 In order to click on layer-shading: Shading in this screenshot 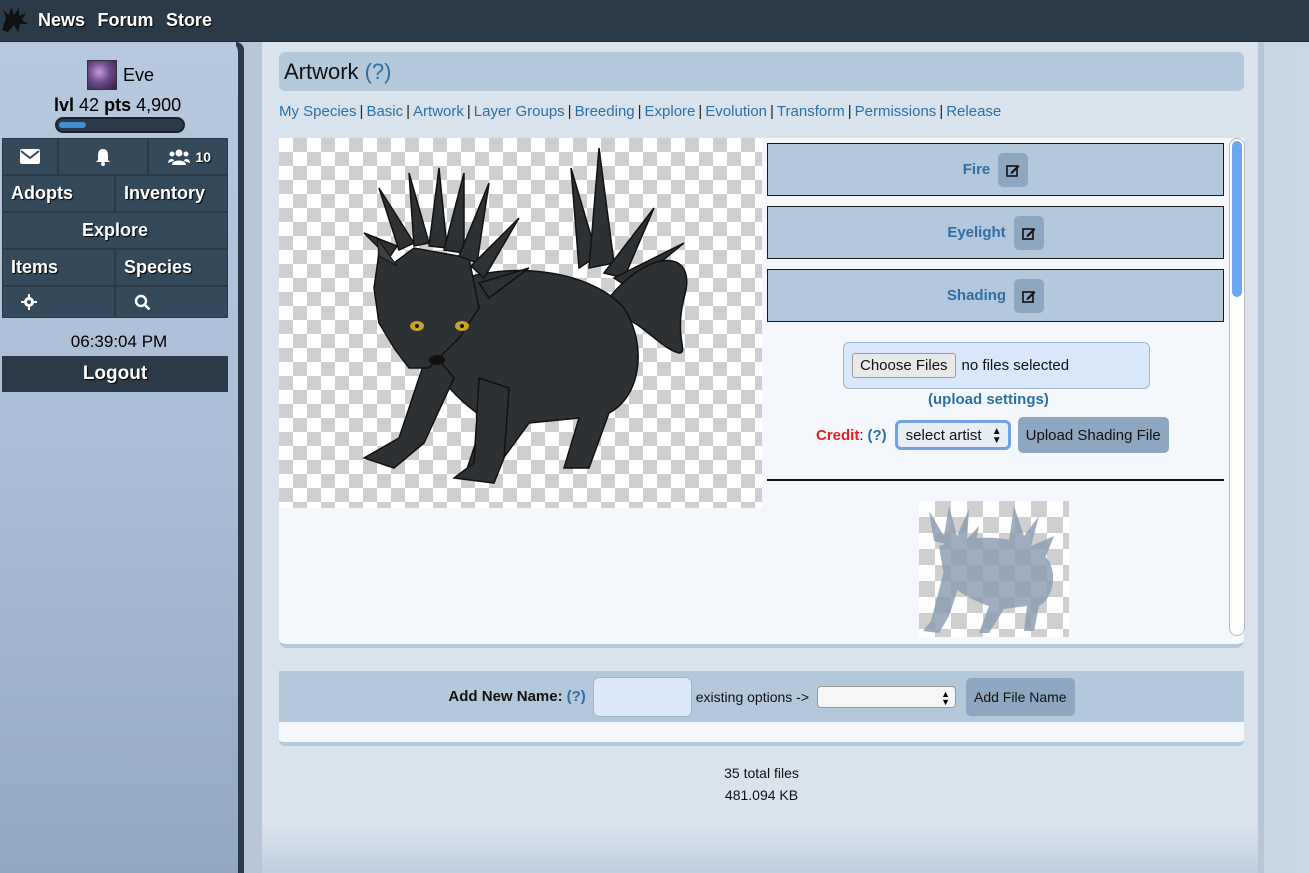, I will do `click(995, 295)`.